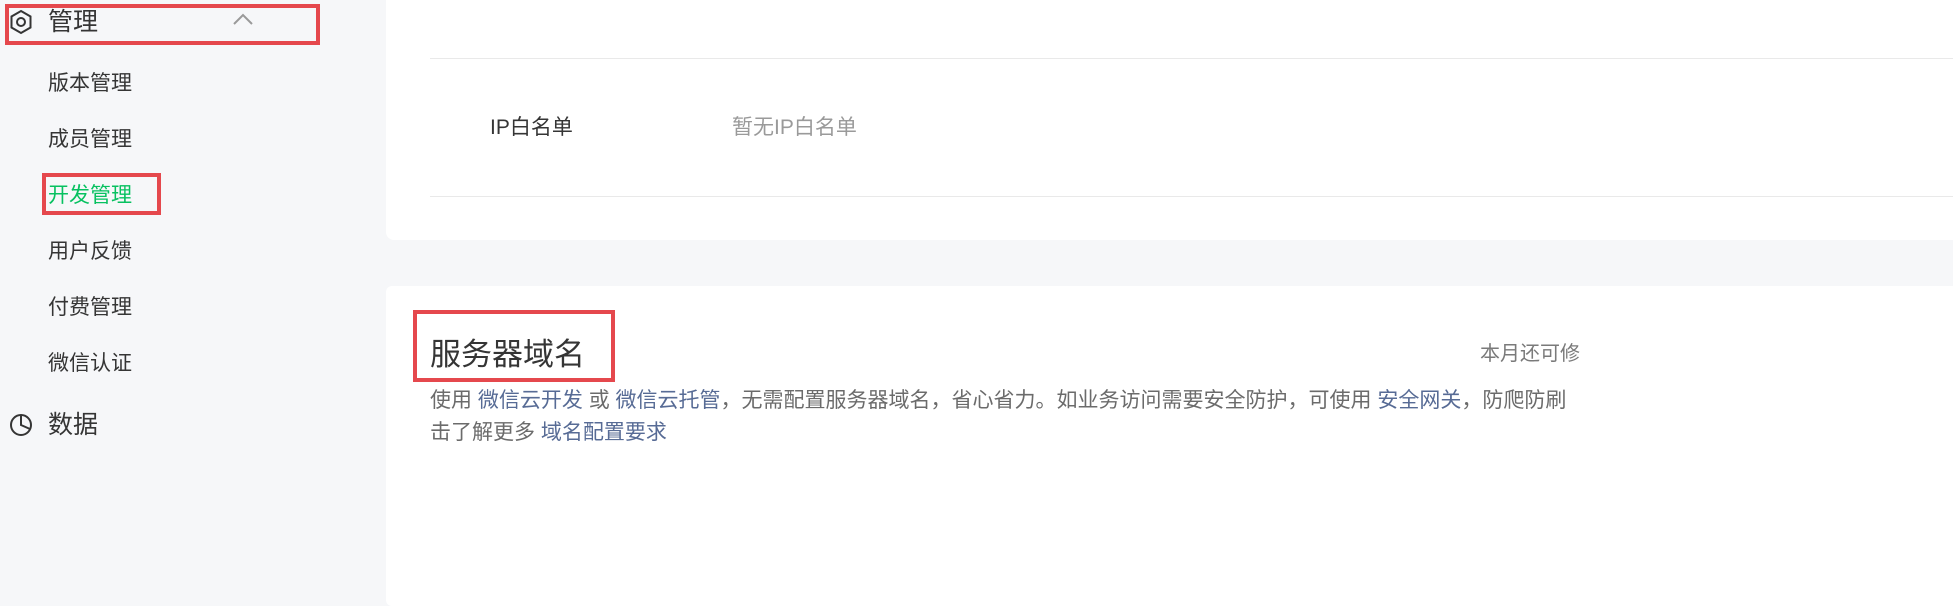  I want to click on chevron-up-icon, so click(243, 19).